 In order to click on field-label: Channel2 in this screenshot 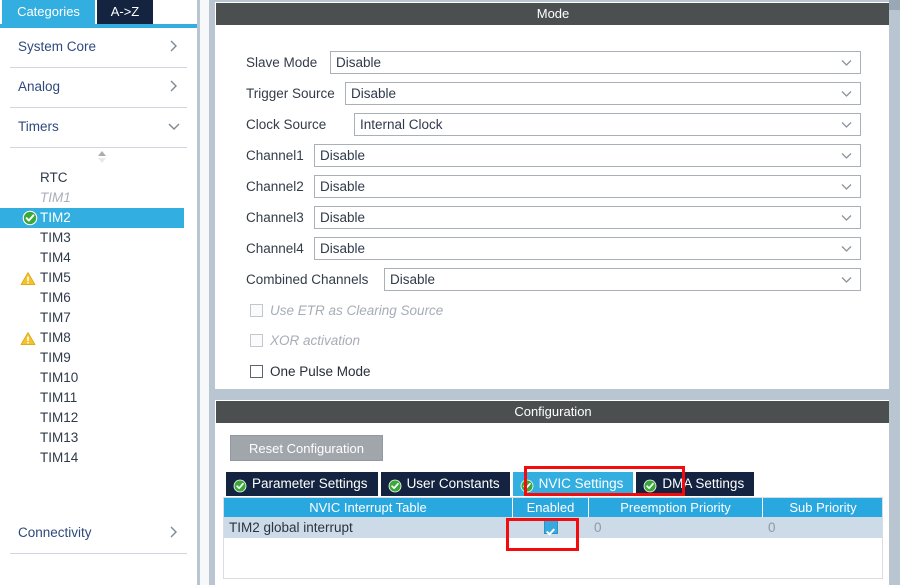, I will do `click(275, 186)`.